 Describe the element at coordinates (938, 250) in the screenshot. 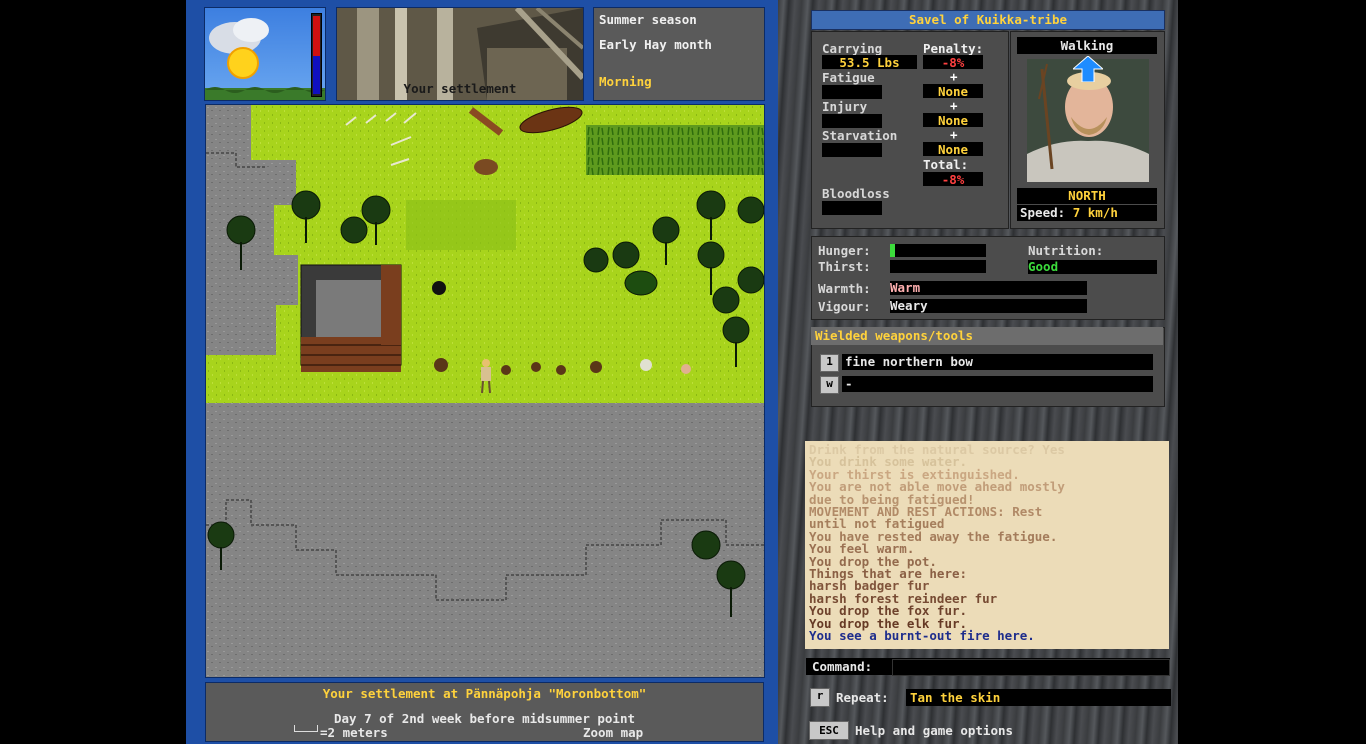

I see `hunger-bar` at that location.